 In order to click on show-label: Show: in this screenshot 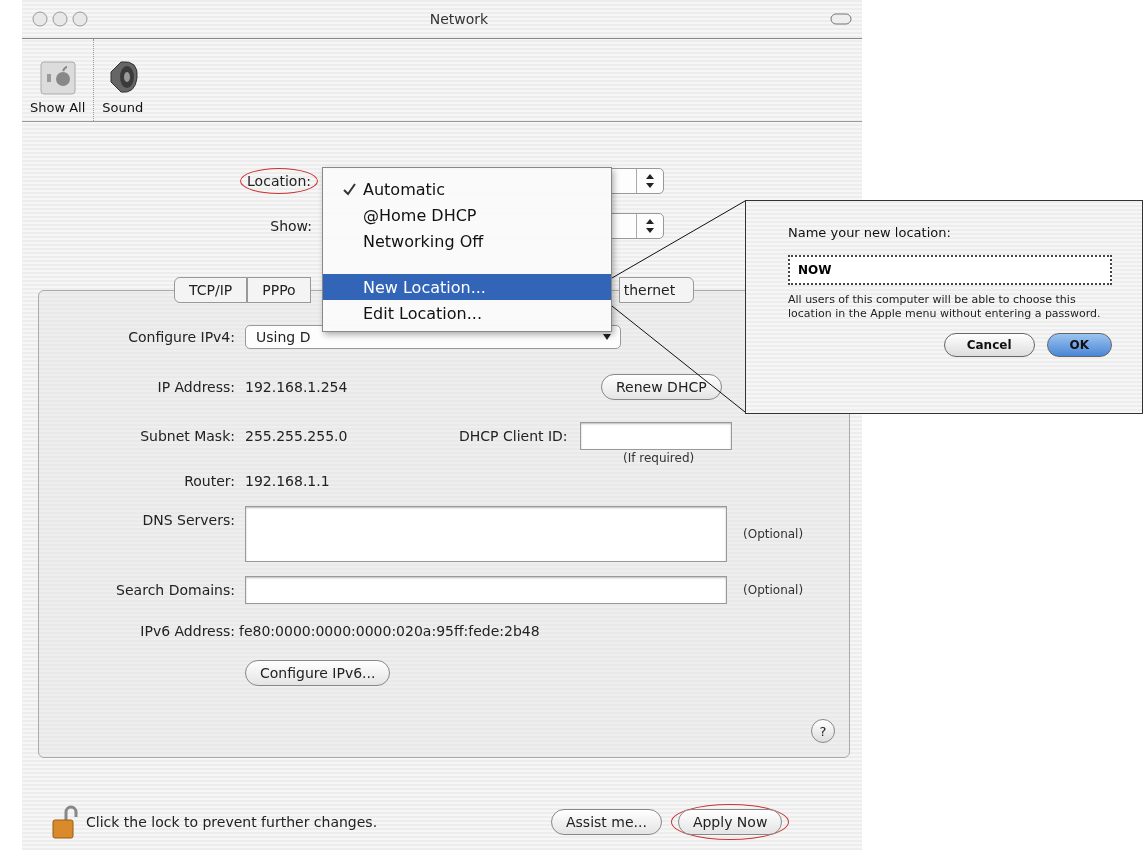, I will do `click(291, 226)`.